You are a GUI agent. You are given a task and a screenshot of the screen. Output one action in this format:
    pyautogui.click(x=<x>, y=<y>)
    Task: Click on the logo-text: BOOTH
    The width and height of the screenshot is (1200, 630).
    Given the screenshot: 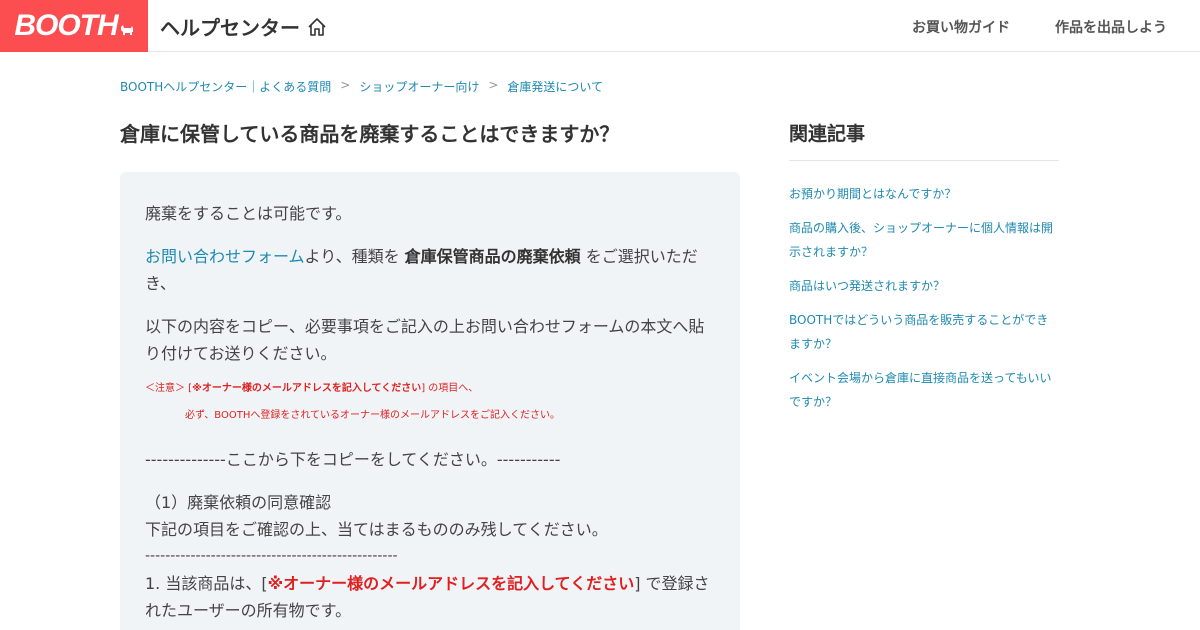 What is the action you would take?
    pyautogui.click(x=66, y=25)
    